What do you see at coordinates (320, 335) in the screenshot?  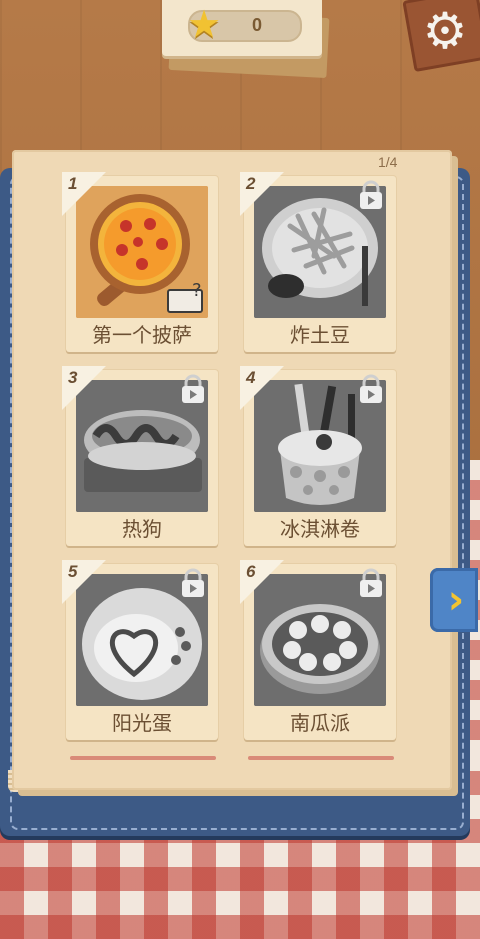 I see `recipe-label: 炸土豆` at bounding box center [320, 335].